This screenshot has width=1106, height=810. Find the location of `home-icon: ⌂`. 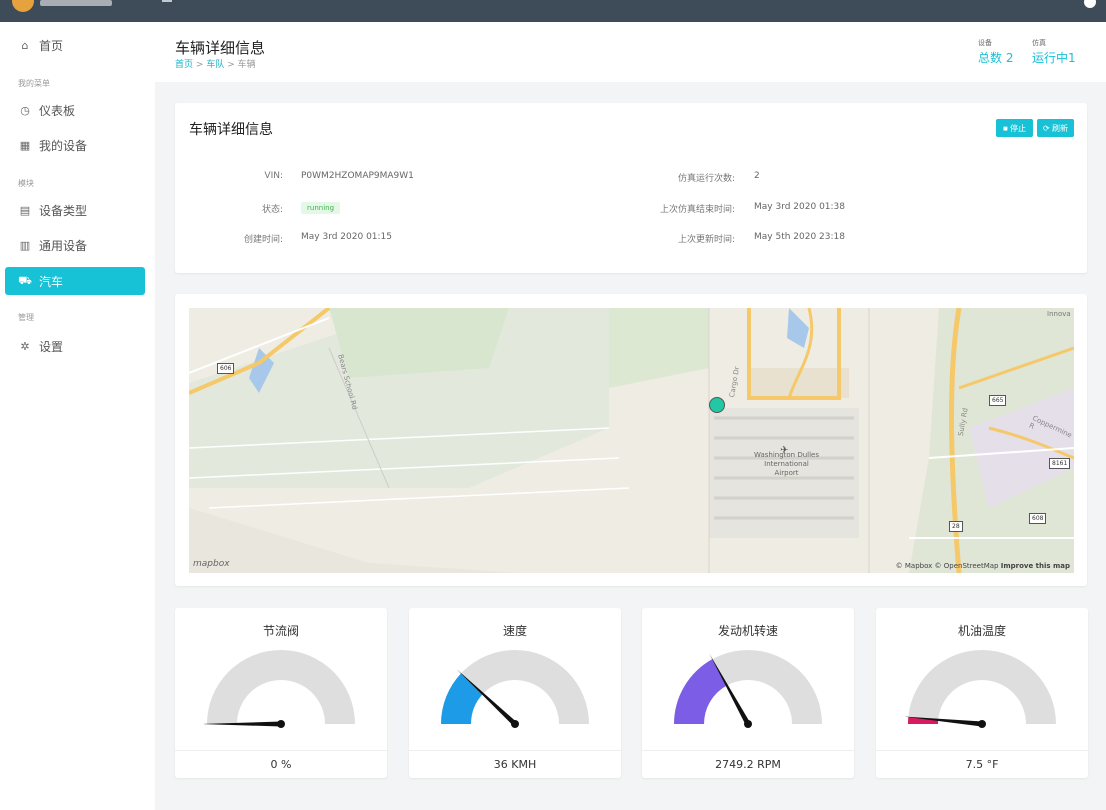

home-icon: ⌂ is located at coordinates (25, 45).